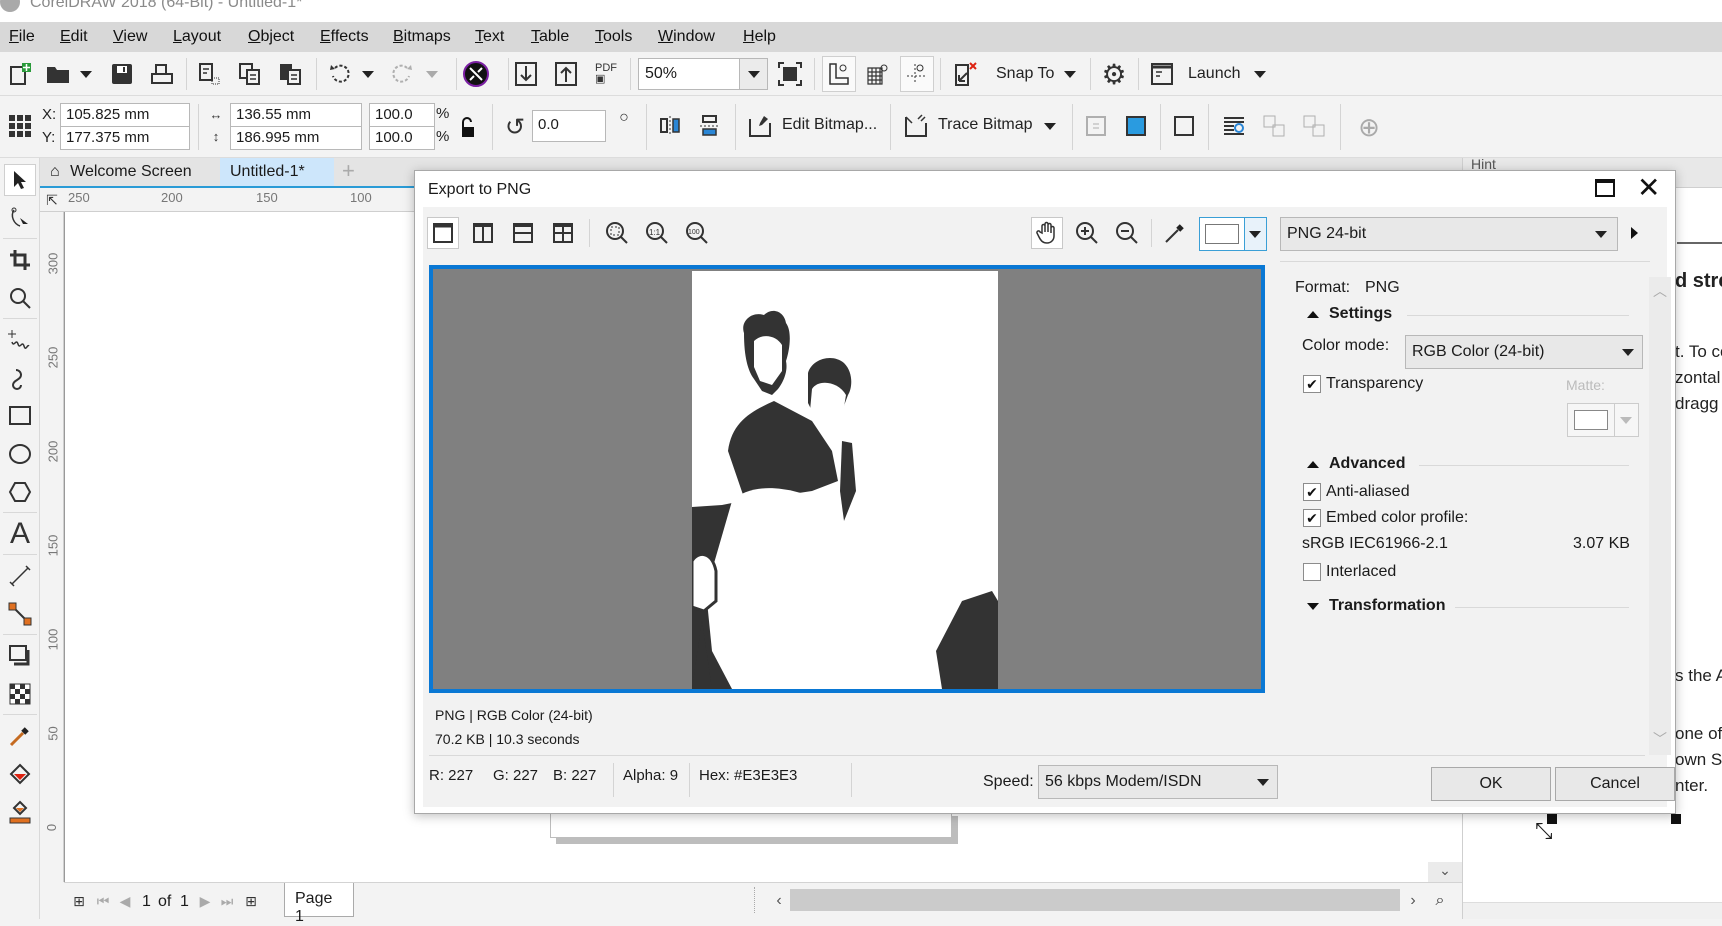  What do you see at coordinates (1648, 187) in the screenshot?
I see `close-icon: ✕` at bounding box center [1648, 187].